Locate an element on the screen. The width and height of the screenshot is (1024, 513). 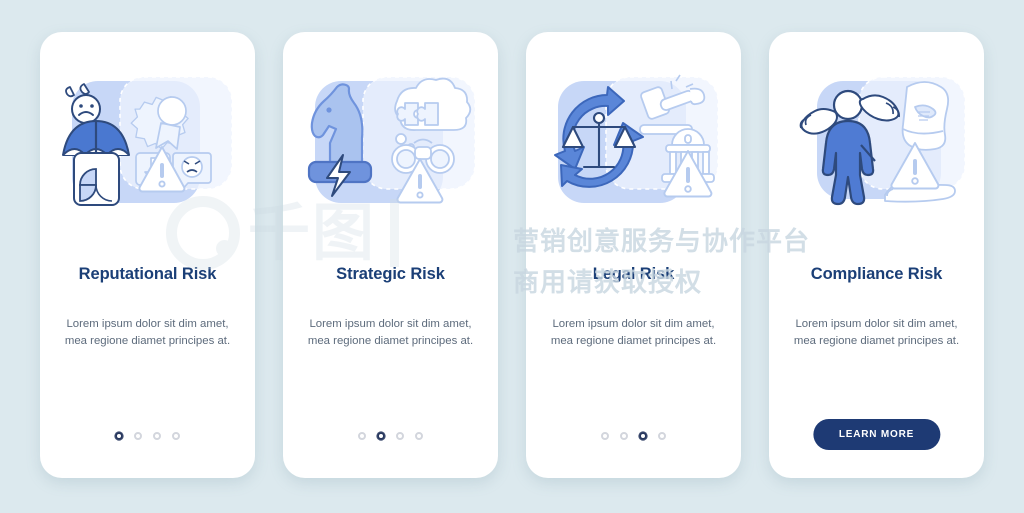
illustration-compliance-risk is located at coordinates (876, 148).